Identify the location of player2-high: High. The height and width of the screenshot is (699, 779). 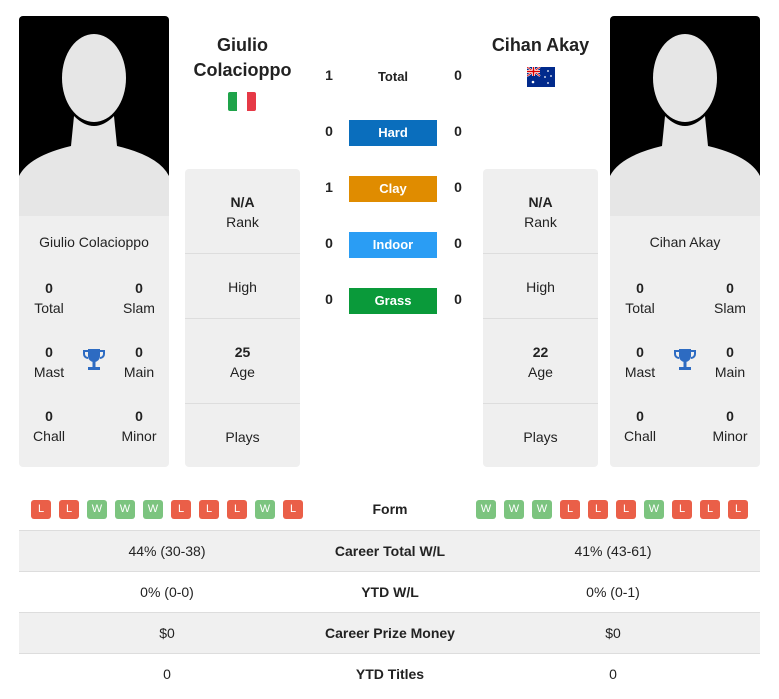
(540, 287).